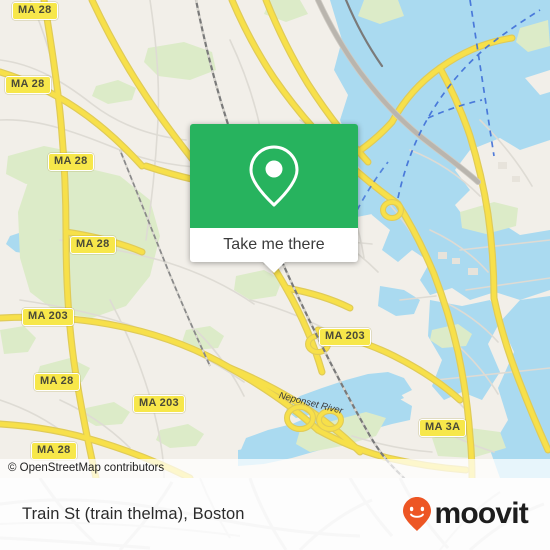 The image size is (550, 550). I want to click on poi-card-pointer, so click(274, 267).